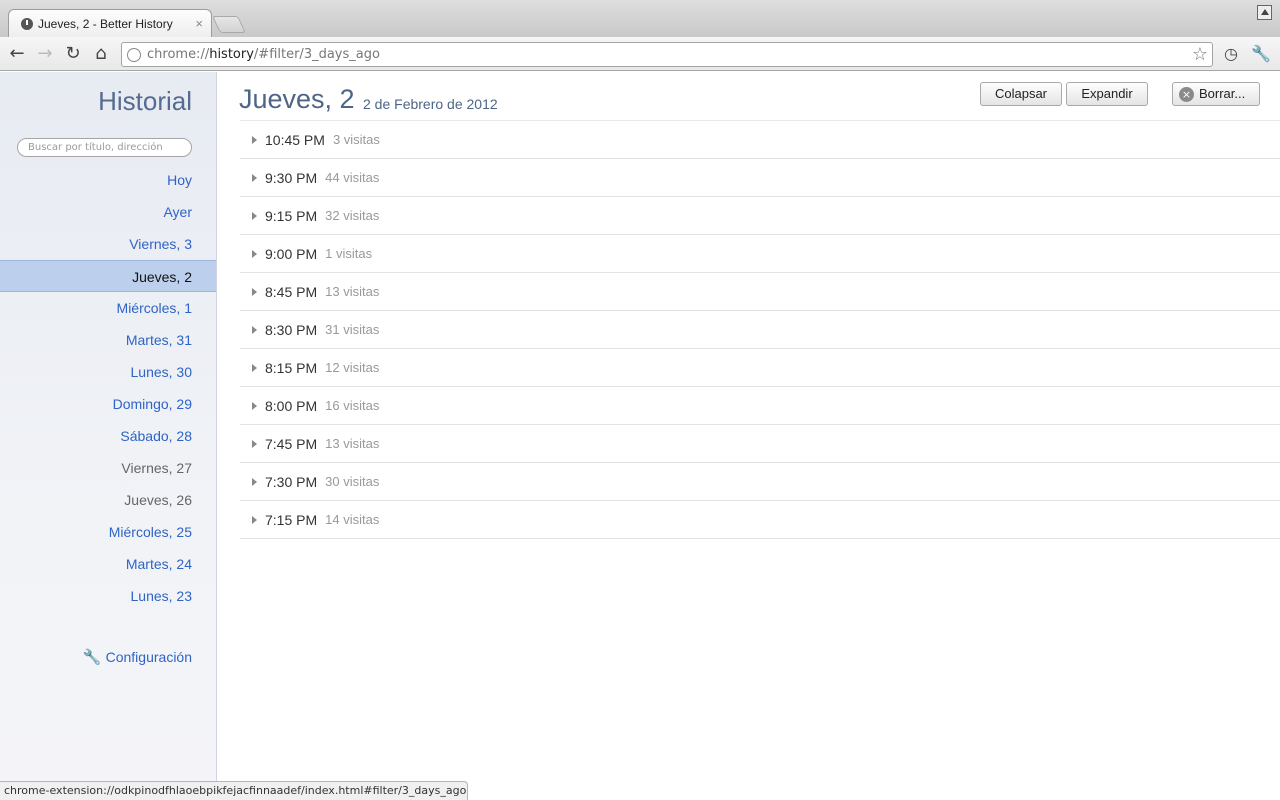 The image size is (1280, 800). I want to click on tab-close-icon: ×, so click(199, 23).